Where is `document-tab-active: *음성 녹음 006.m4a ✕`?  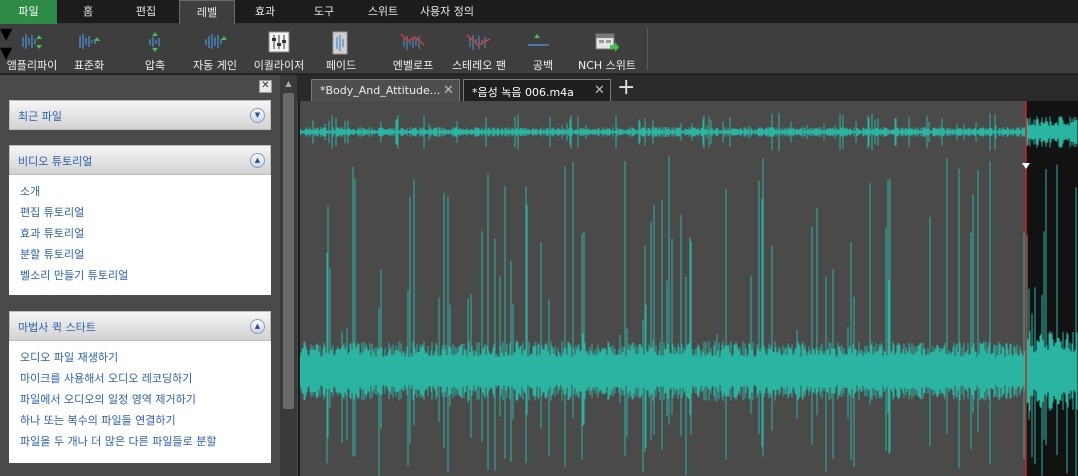 document-tab-active: *음성 녹음 006.m4a ✕ is located at coordinates (537, 90).